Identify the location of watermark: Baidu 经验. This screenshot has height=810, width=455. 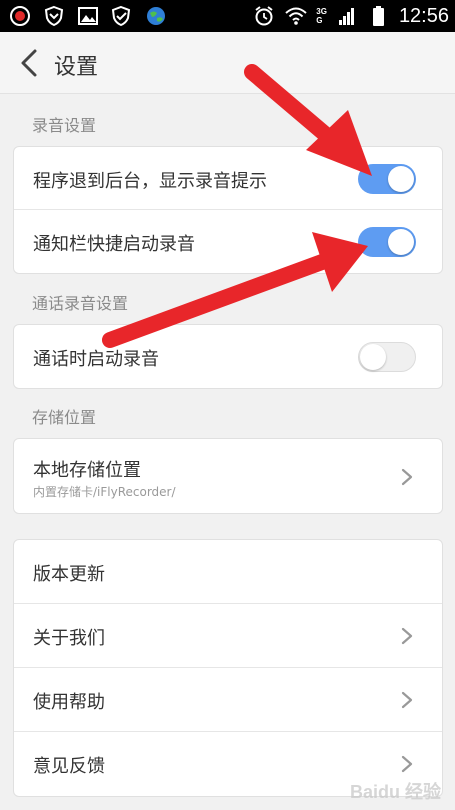
(395, 792).